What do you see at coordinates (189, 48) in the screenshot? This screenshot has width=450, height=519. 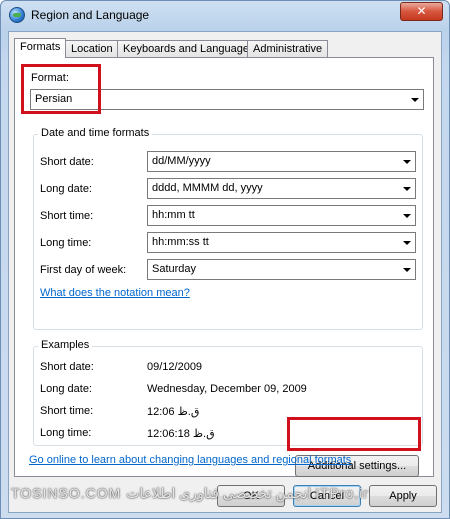 I see `tab-keyboards-languages: Keyboards and Languages` at bounding box center [189, 48].